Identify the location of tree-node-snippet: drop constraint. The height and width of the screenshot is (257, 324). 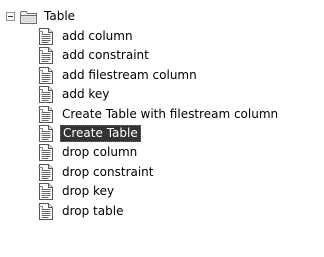
(97, 172).